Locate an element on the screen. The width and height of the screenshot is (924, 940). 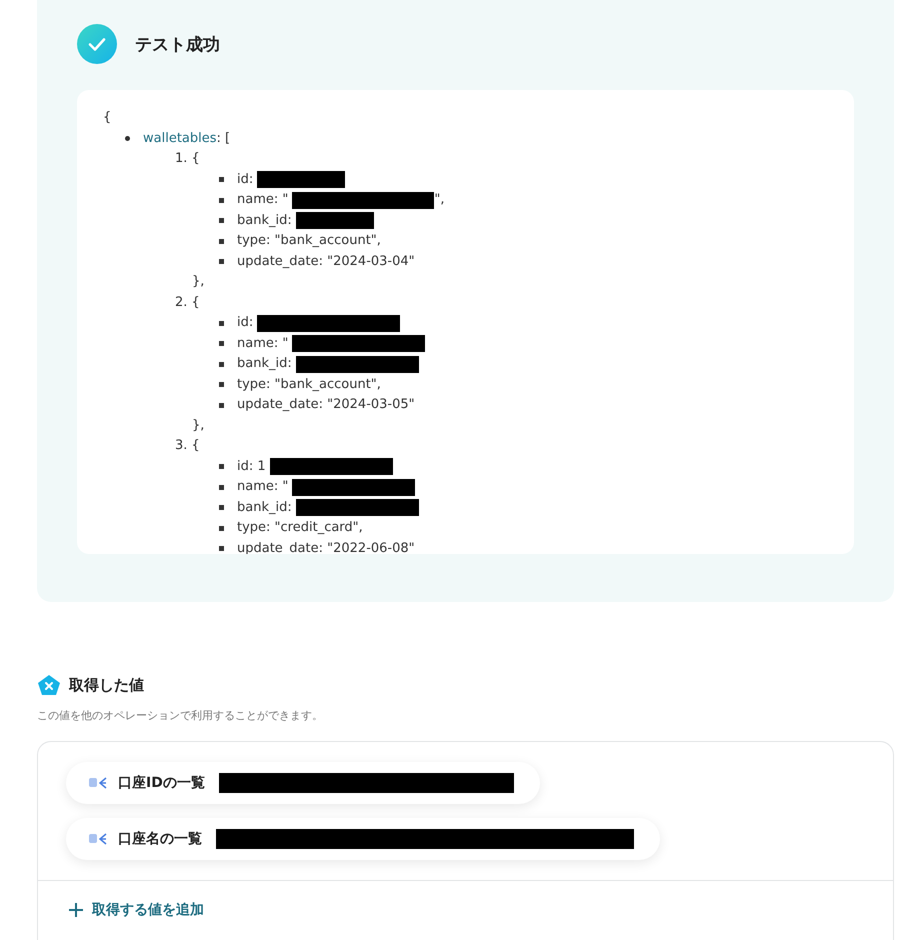
code-key: walletables is located at coordinates (180, 138).